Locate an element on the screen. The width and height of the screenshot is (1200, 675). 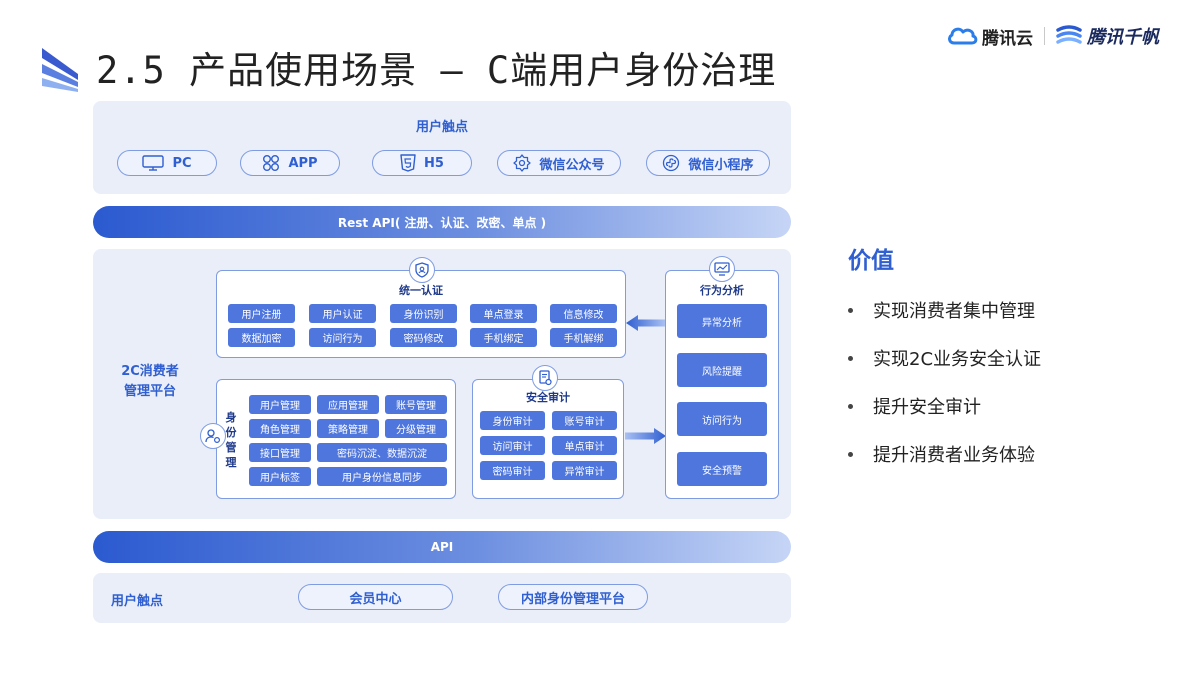
auth-chip: 数据加密 is located at coordinates (261, 337).